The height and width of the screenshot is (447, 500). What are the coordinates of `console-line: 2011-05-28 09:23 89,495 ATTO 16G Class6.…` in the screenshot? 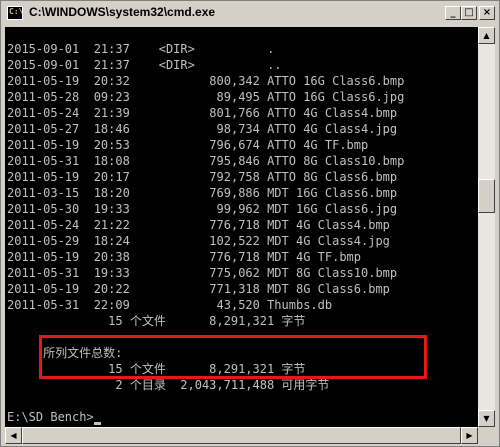 It's located at (206, 97).